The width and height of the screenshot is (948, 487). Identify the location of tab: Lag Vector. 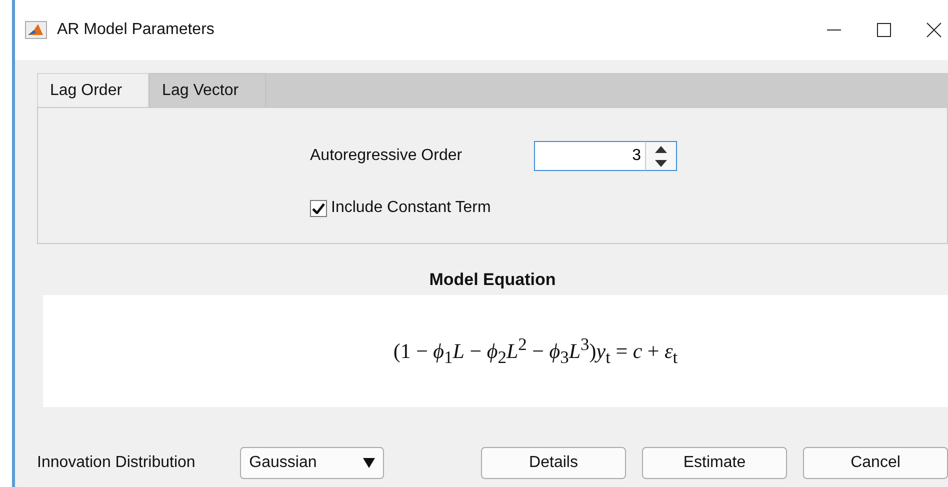
(207, 90).